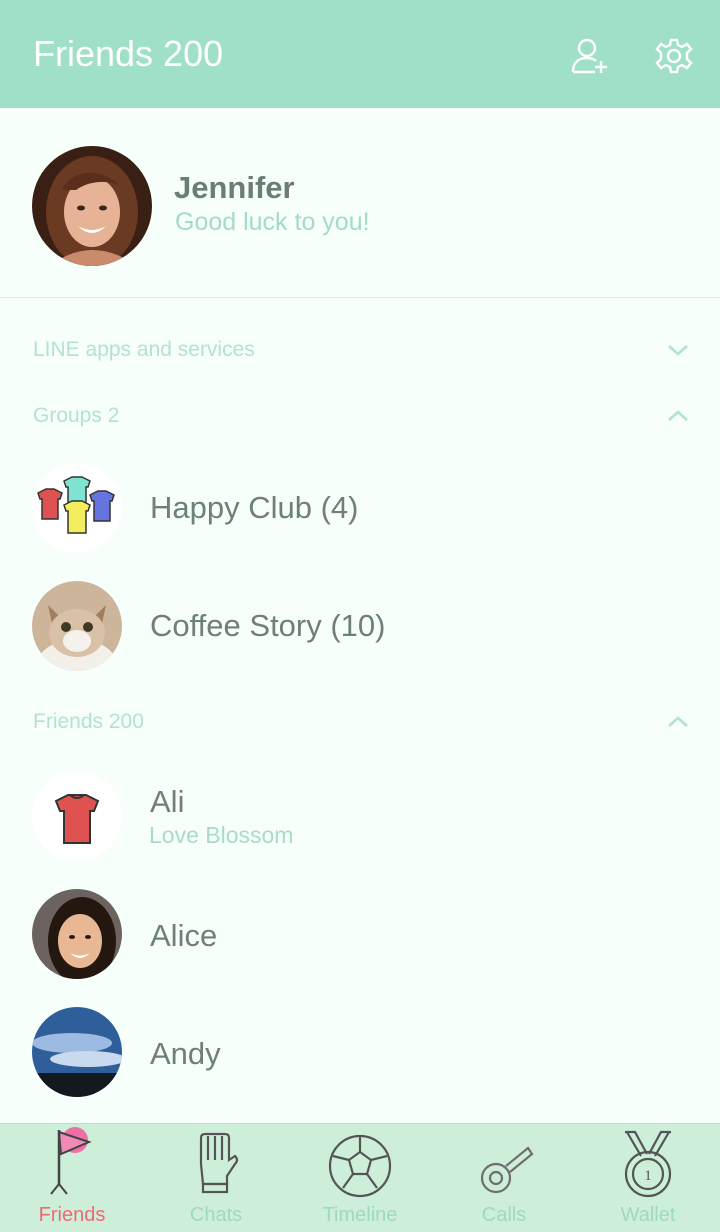 The width and height of the screenshot is (720, 1232). What do you see at coordinates (71, 1161) in the screenshot?
I see `flag-icon` at bounding box center [71, 1161].